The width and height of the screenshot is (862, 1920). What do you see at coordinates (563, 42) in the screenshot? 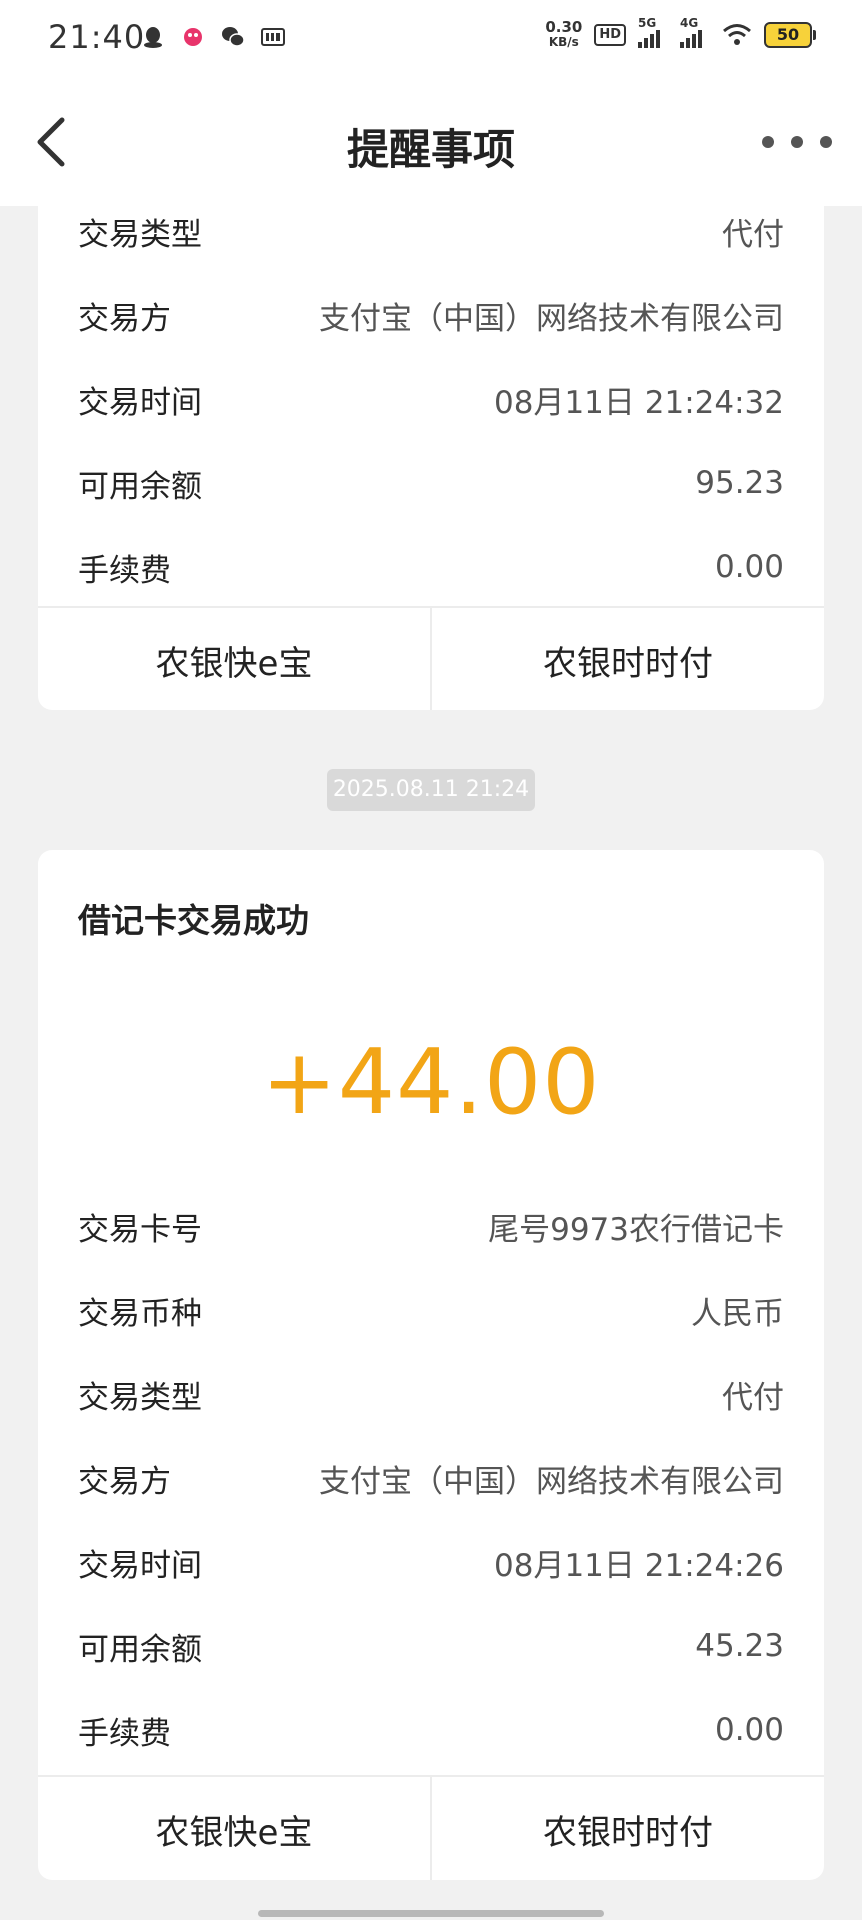
I see `network-speed-unit: KB/s` at bounding box center [563, 42].